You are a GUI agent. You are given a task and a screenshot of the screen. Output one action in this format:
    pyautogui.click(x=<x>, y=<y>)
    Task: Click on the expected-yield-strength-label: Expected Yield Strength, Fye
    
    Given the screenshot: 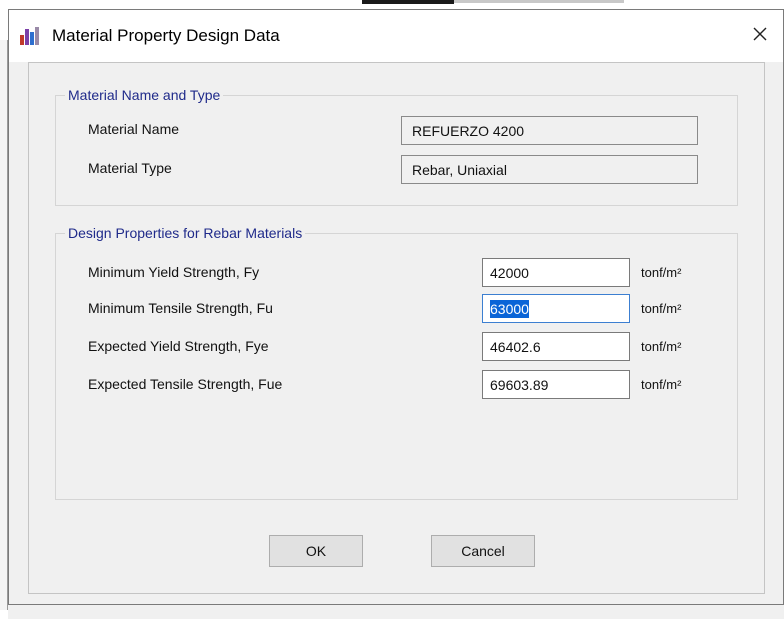 What is the action you would take?
    pyautogui.click(x=178, y=346)
    